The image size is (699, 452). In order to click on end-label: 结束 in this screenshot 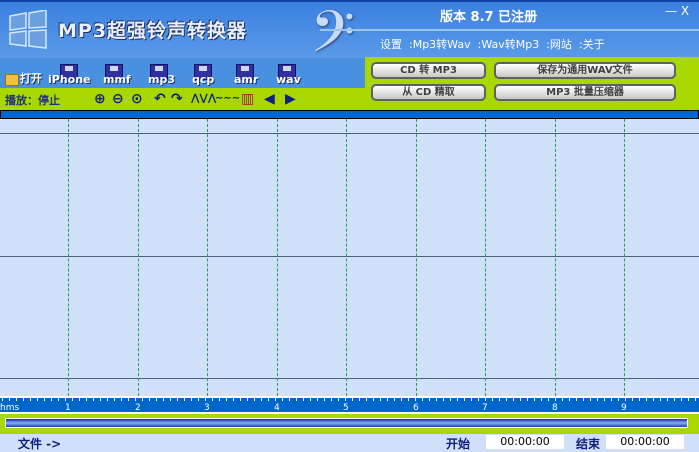, I will do `click(588, 444)`.